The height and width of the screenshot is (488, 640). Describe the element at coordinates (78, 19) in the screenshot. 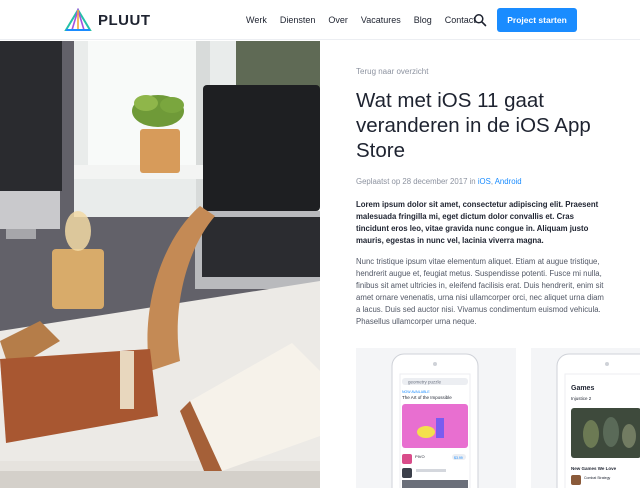

I see `logo-mark-icon` at that location.